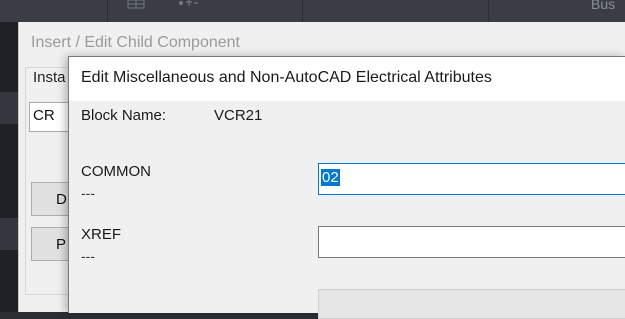 The width and height of the screenshot is (625, 319). I want to click on attribute-name-common: COMMON, so click(116, 171).